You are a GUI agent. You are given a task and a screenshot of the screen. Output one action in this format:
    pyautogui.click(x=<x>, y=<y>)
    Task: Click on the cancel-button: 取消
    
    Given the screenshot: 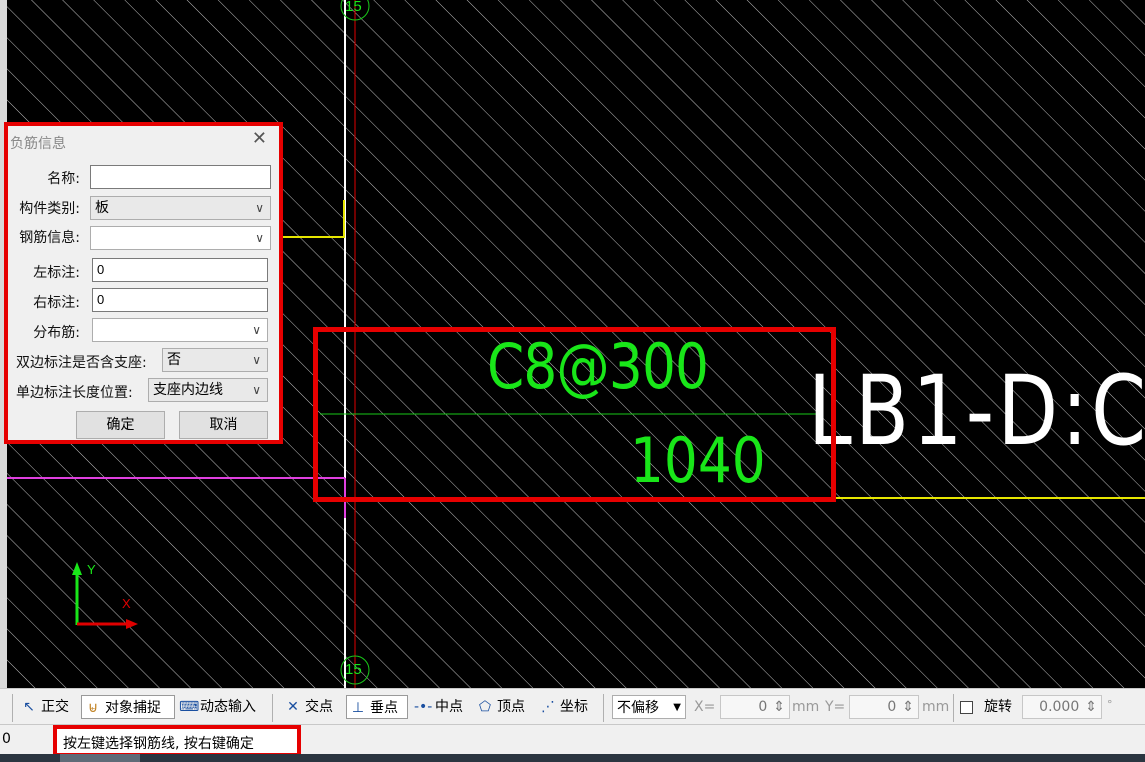 What is the action you would take?
    pyautogui.click(x=223, y=425)
    